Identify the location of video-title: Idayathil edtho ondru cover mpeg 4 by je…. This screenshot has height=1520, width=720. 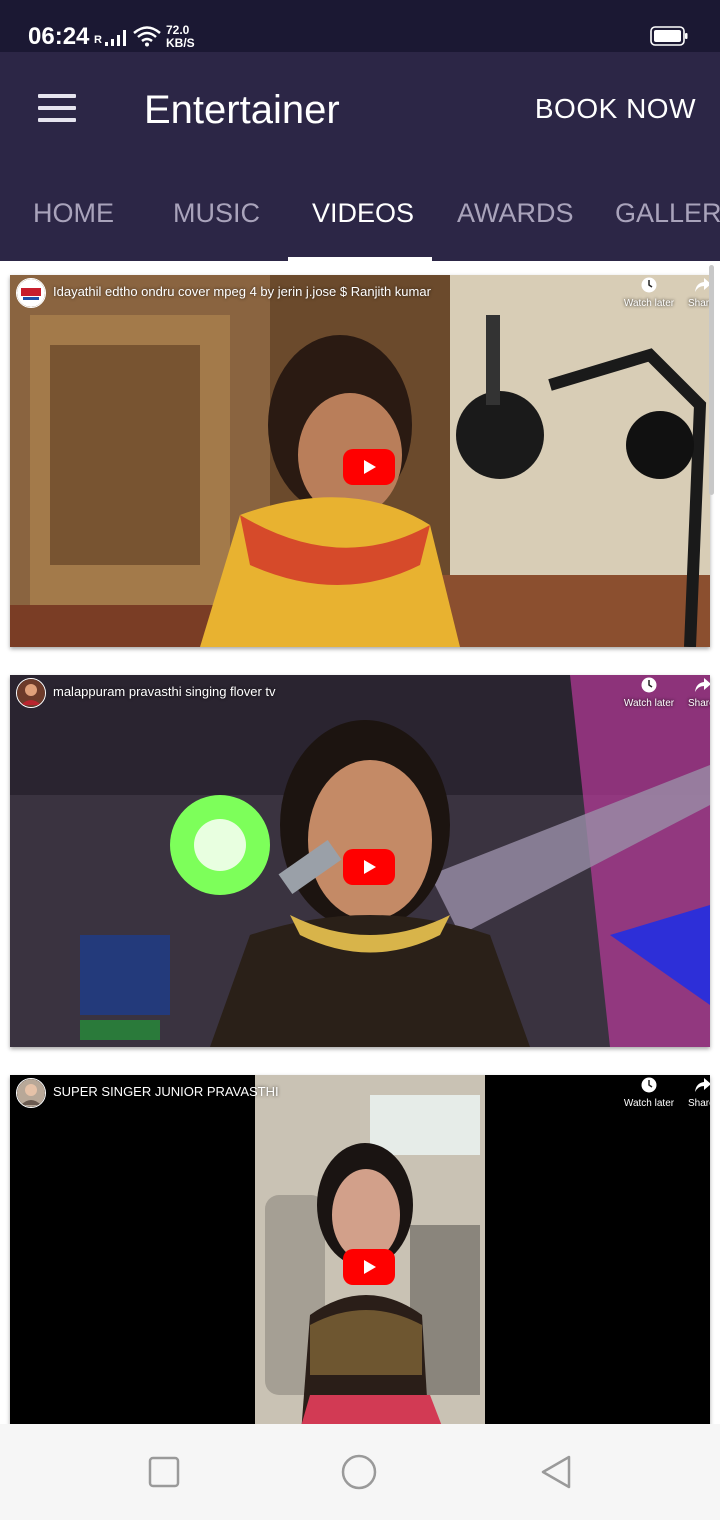
(242, 292).